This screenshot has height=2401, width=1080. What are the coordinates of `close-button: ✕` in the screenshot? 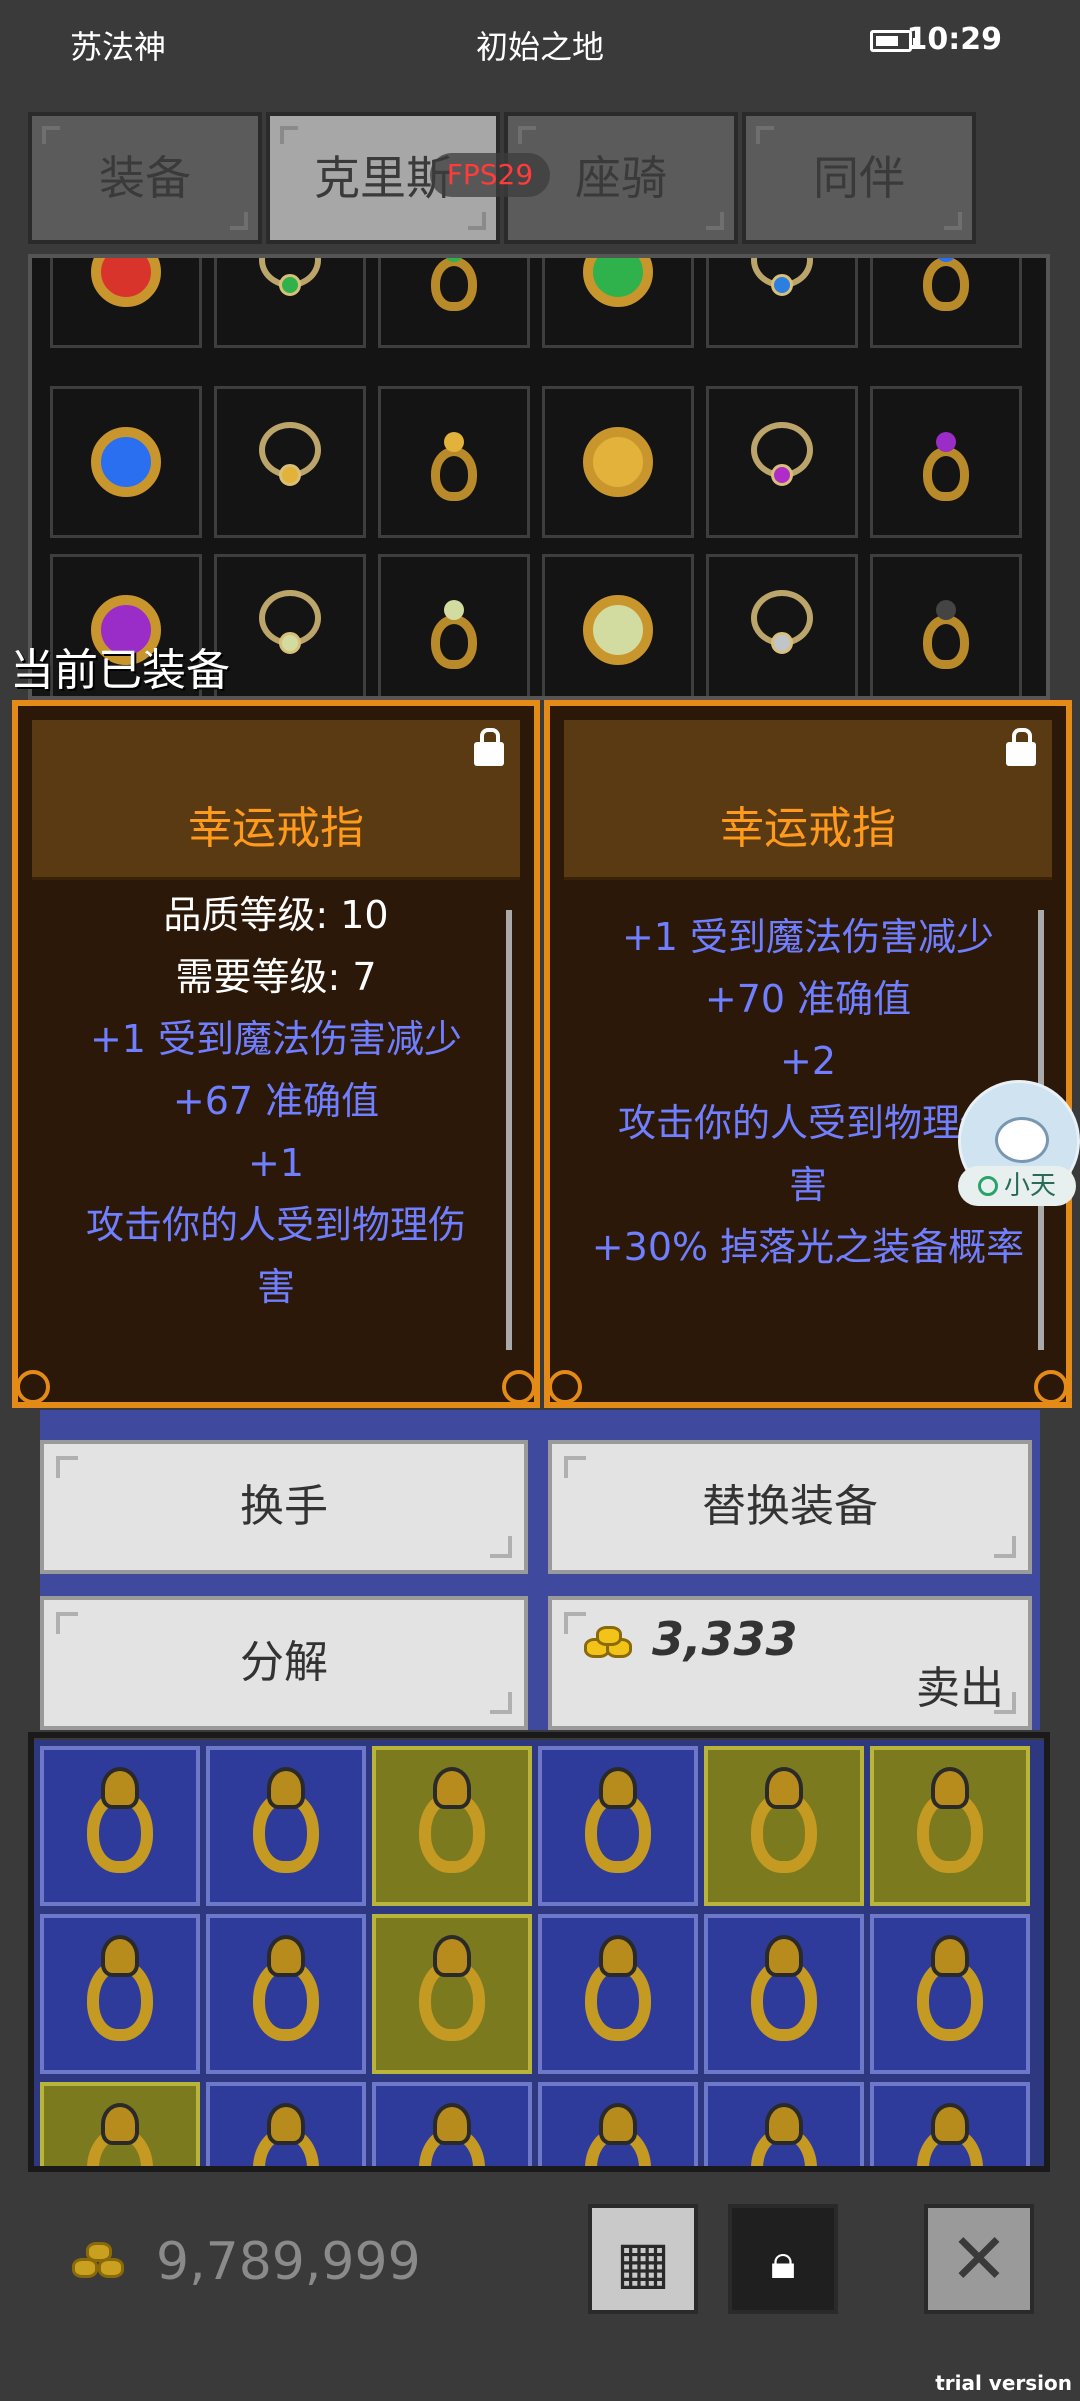 It's located at (979, 2259).